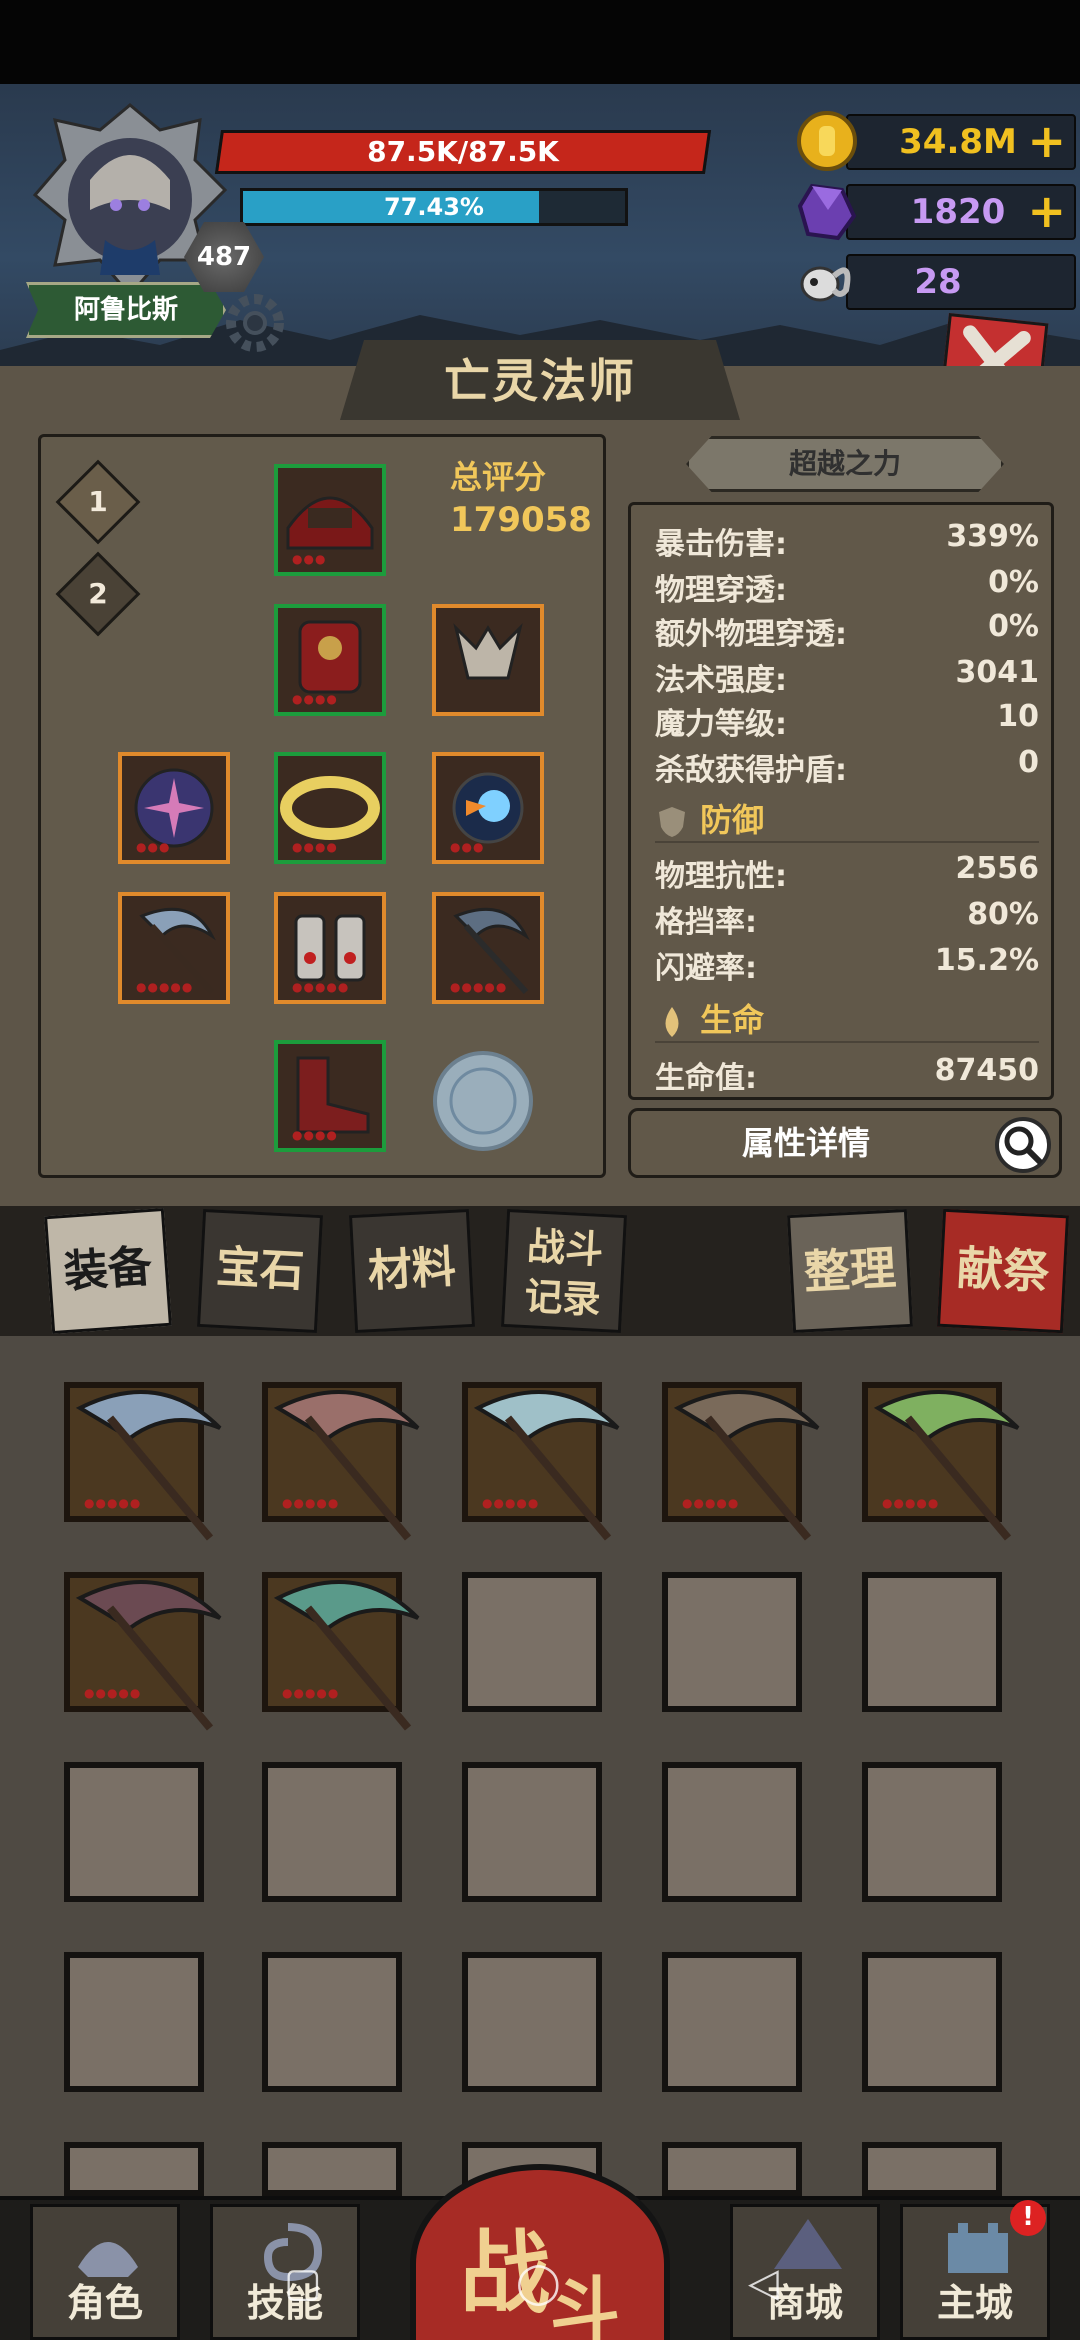 The image size is (1080, 2340). Describe the element at coordinates (174, 948) in the screenshot. I see `equip-slot-weapon-left: ●●●●●` at that location.